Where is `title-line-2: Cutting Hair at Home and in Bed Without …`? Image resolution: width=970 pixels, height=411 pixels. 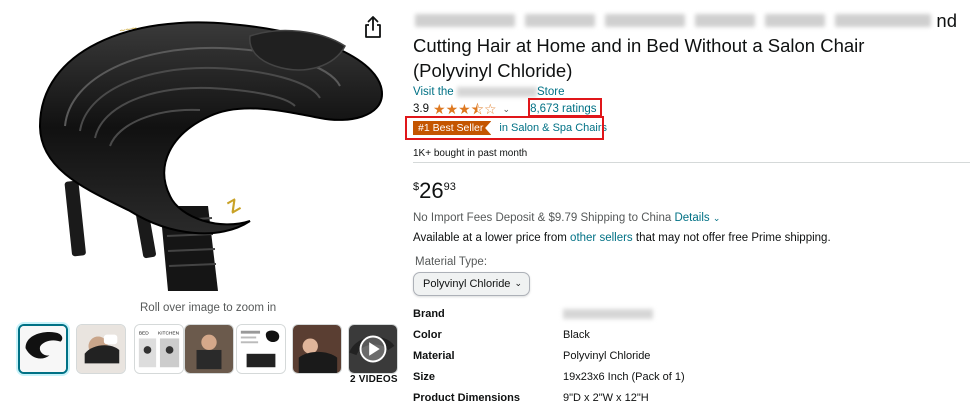
title-line-2: Cutting Hair at Home and in Bed Without … is located at coordinates (639, 45).